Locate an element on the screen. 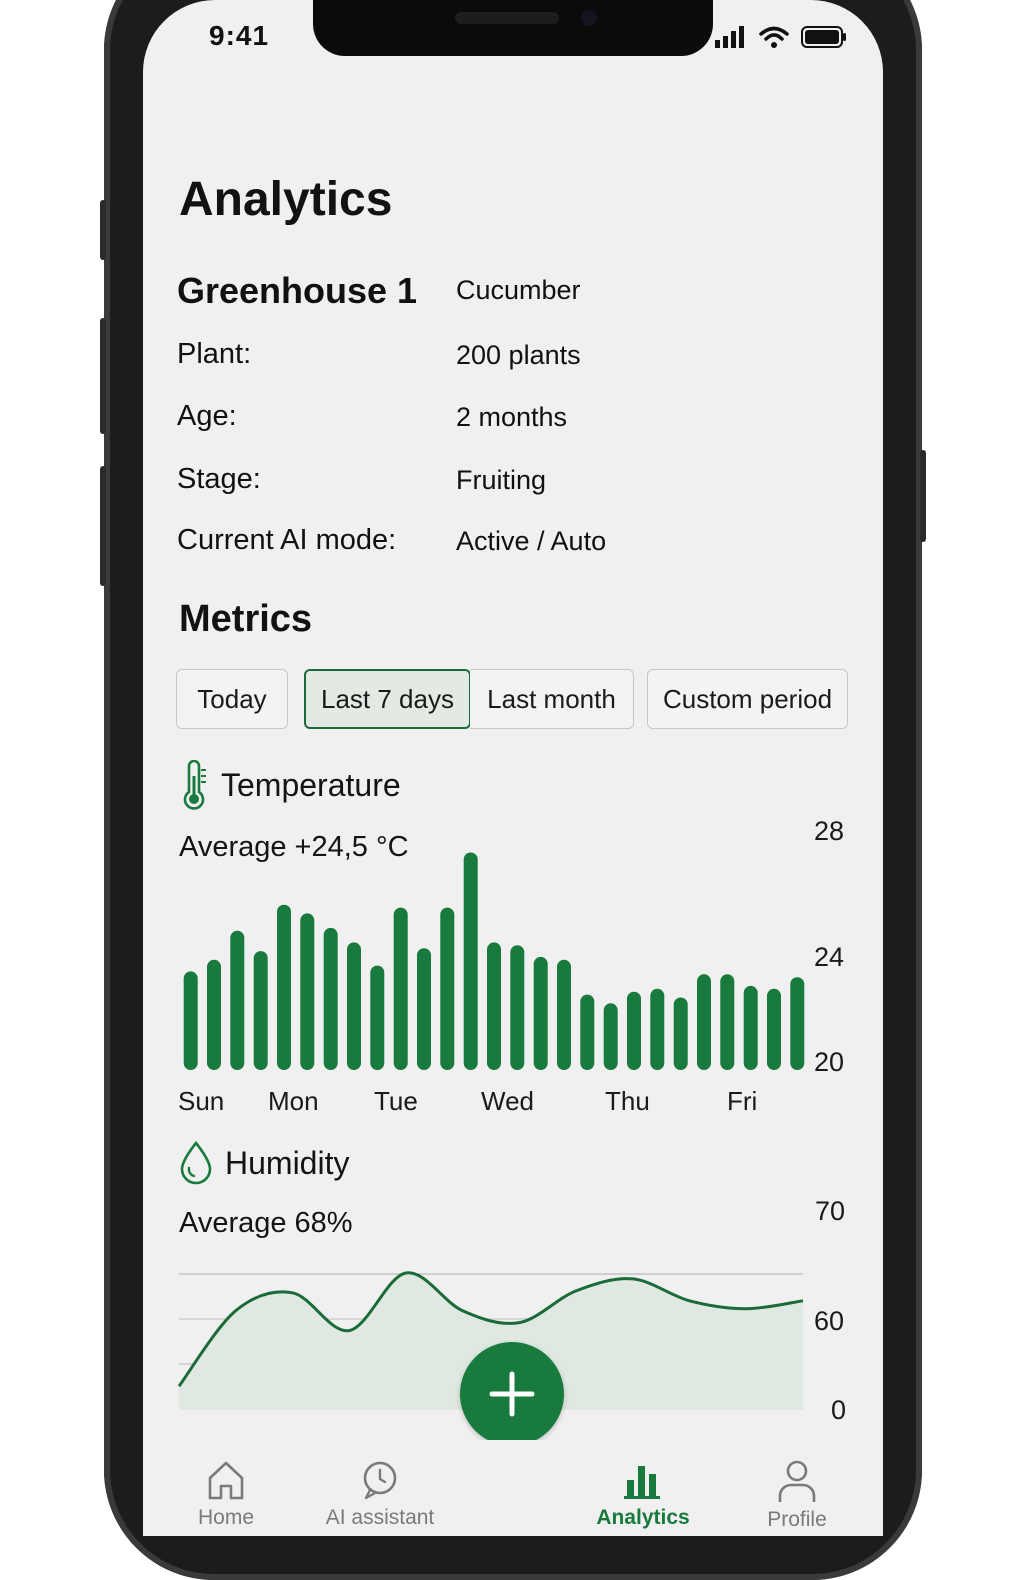  tab-analytics-label: Analytics is located at coordinates (643, 1517).